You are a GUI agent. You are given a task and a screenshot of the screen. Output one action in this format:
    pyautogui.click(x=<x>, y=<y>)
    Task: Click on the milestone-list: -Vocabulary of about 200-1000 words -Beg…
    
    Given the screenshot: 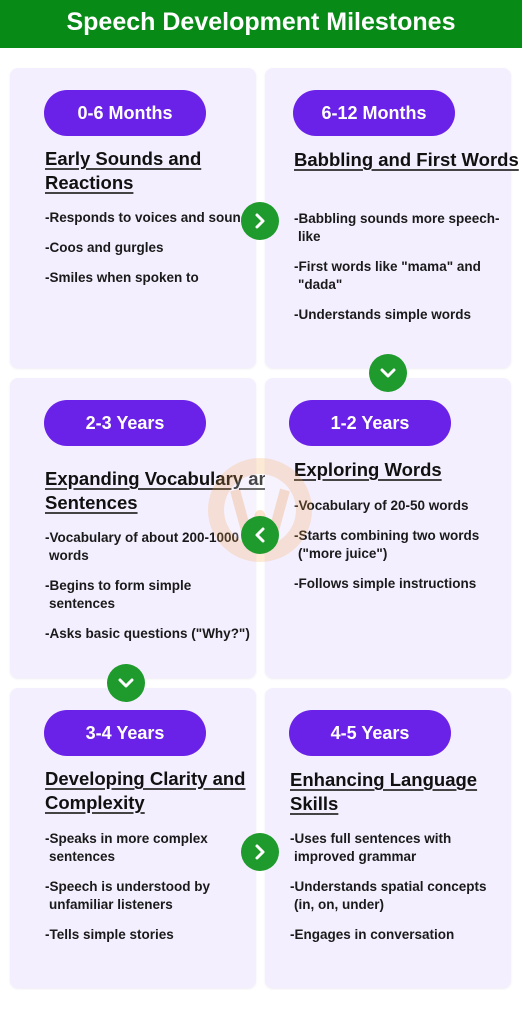 What is the action you would take?
    pyautogui.click(x=152, y=592)
    